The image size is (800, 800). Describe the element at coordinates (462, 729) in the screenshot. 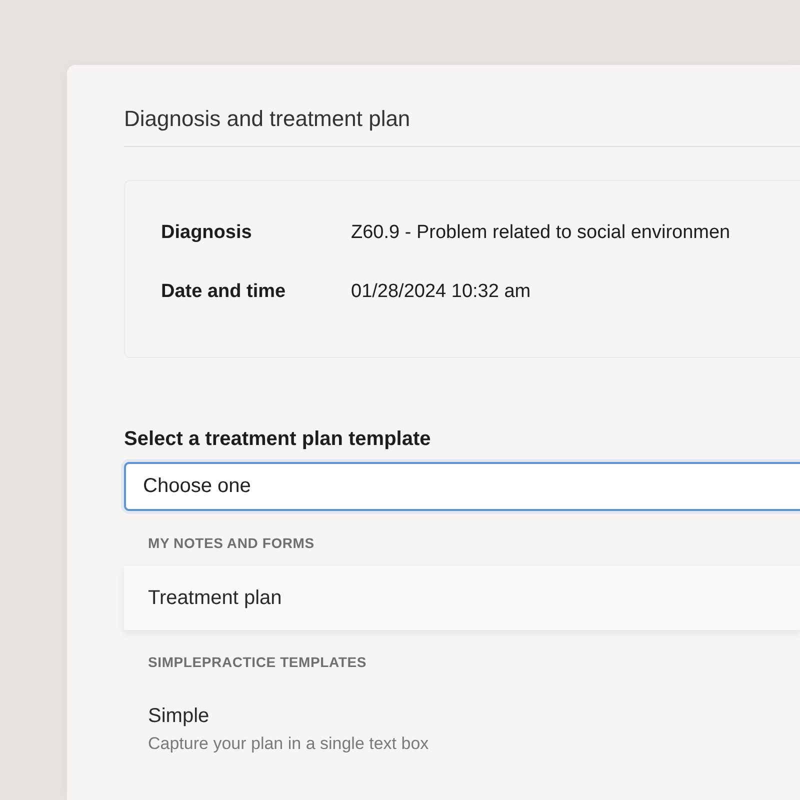

I see `option-item: Simple Capture your plan in a single text box` at that location.